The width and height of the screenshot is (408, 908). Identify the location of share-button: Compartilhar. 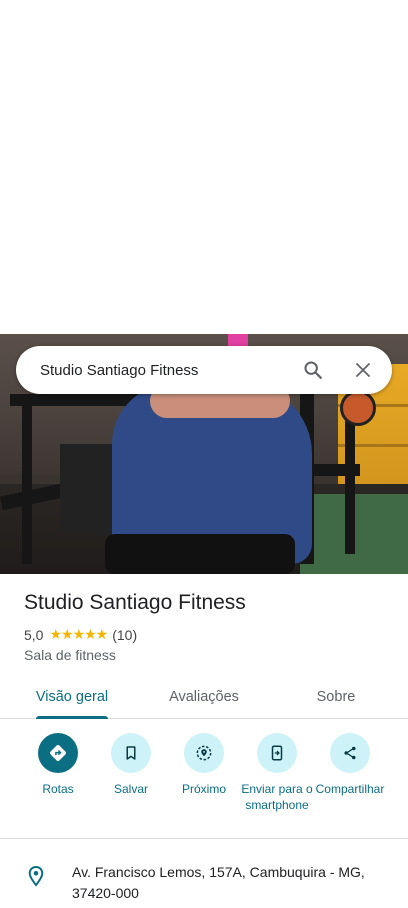
(350, 765).